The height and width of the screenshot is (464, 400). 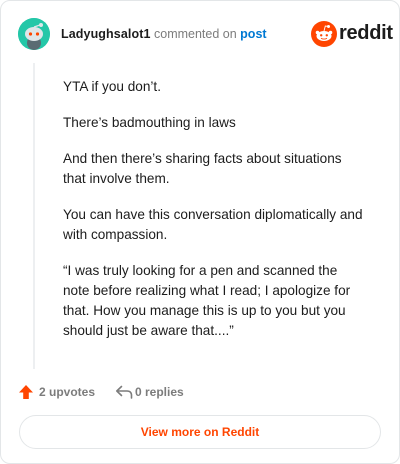 What do you see at coordinates (195, 34) in the screenshot?
I see `commented-on-text: commented on` at bounding box center [195, 34].